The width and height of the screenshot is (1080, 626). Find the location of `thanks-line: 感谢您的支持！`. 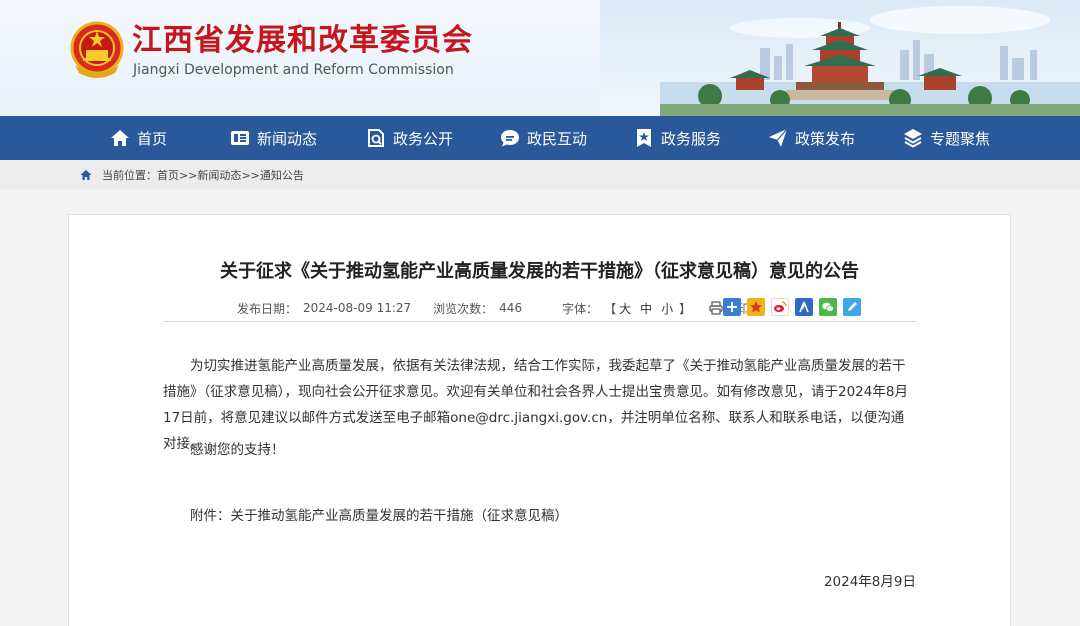

thanks-line: 感谢您的支持！ is located at coordinates (237, 450).